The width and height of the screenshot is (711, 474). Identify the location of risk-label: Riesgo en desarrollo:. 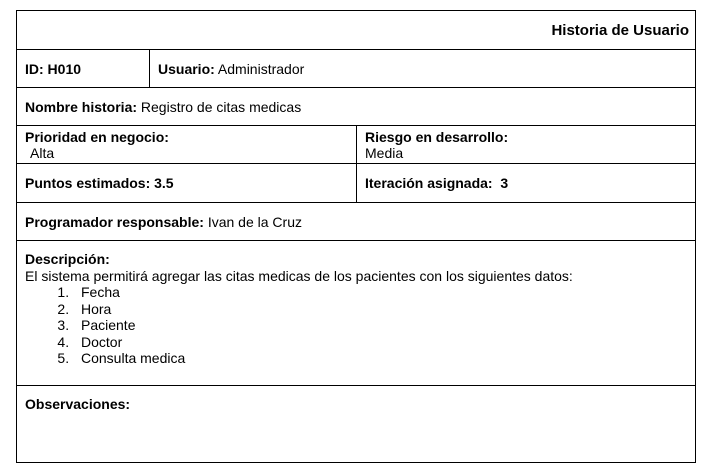
(437, 137).